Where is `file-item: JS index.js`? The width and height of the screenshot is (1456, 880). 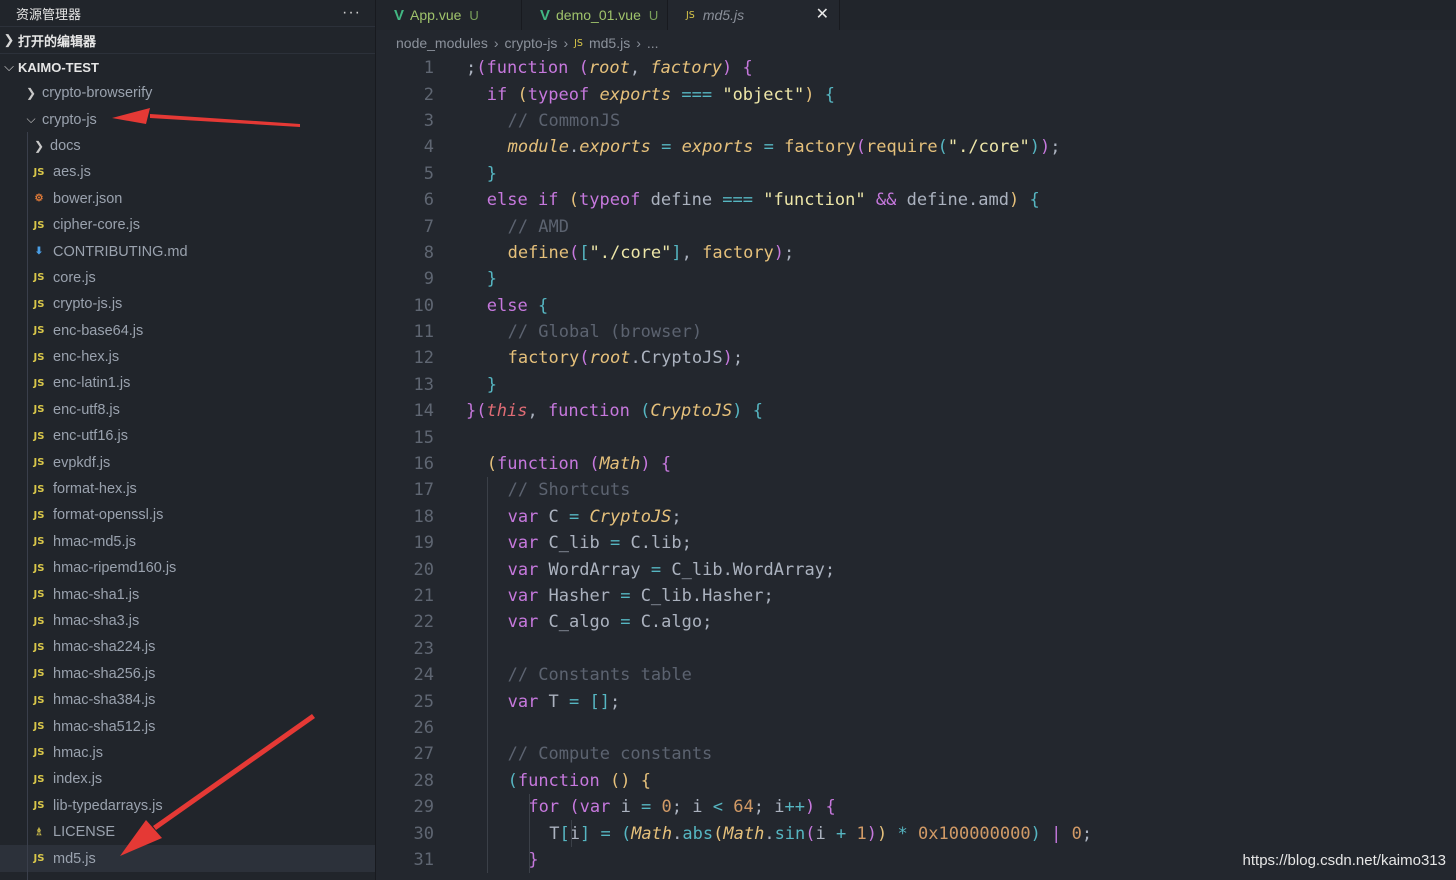 file-item: JS index.js is located at coordinates (187, 779).